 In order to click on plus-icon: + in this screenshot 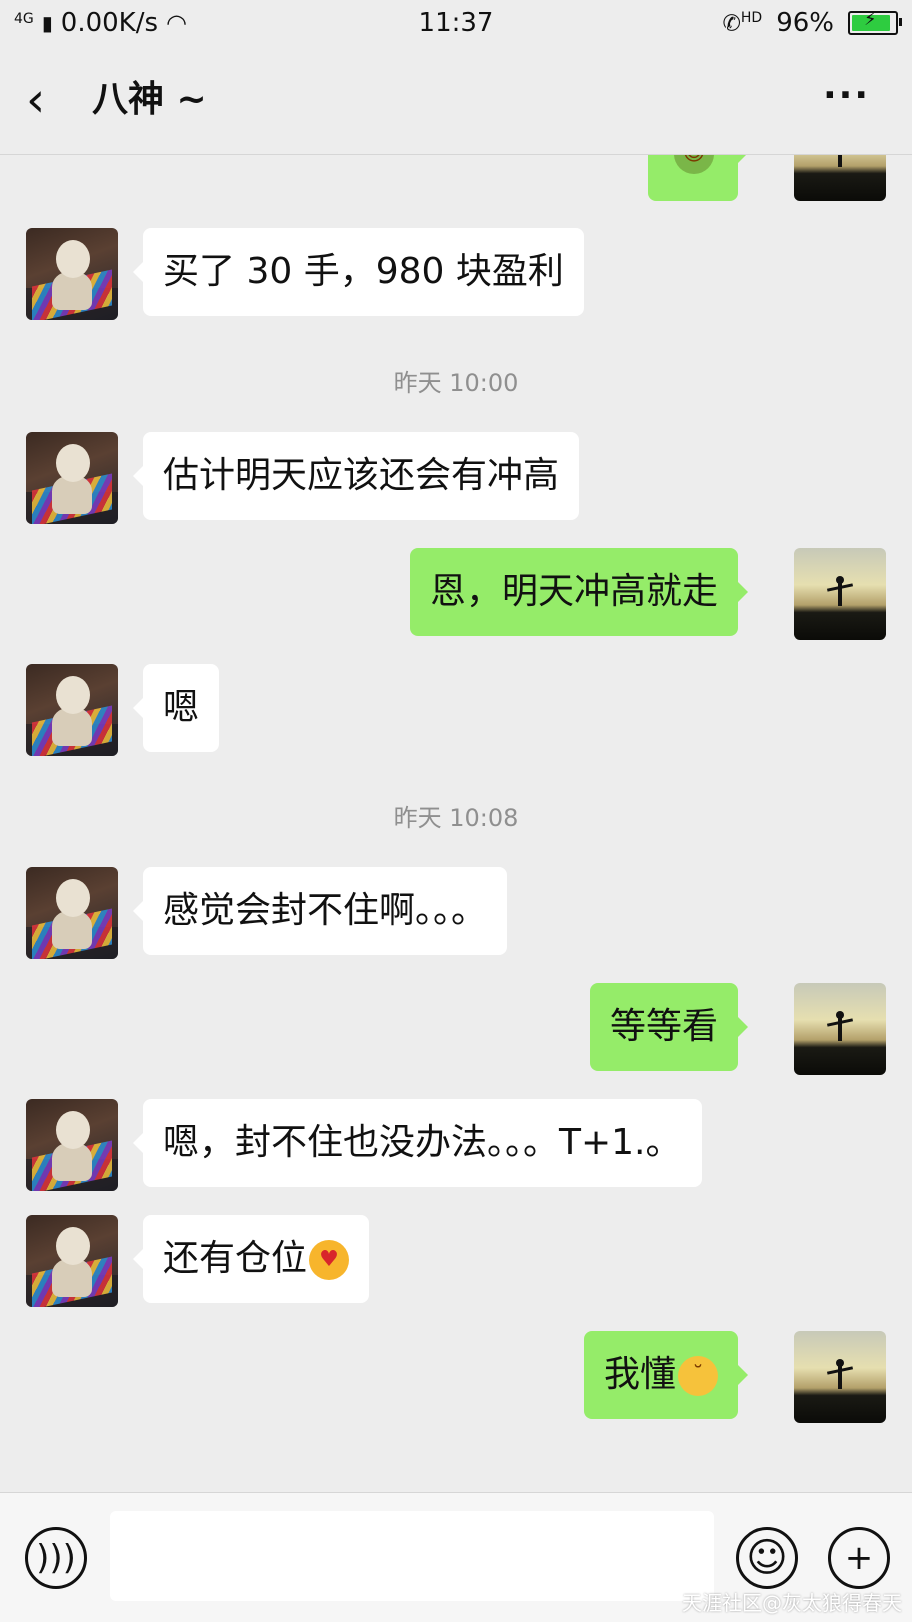, I will do `click(859, 1558)`.